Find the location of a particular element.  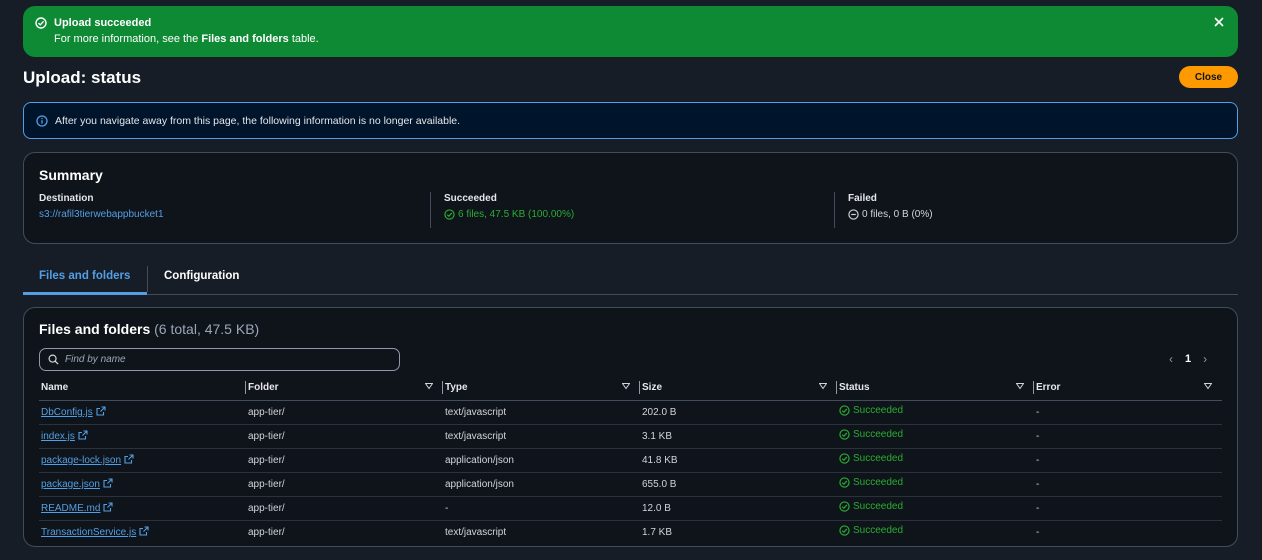

chevron-left-icon: ‹ is located at coordinates (1171, 359).